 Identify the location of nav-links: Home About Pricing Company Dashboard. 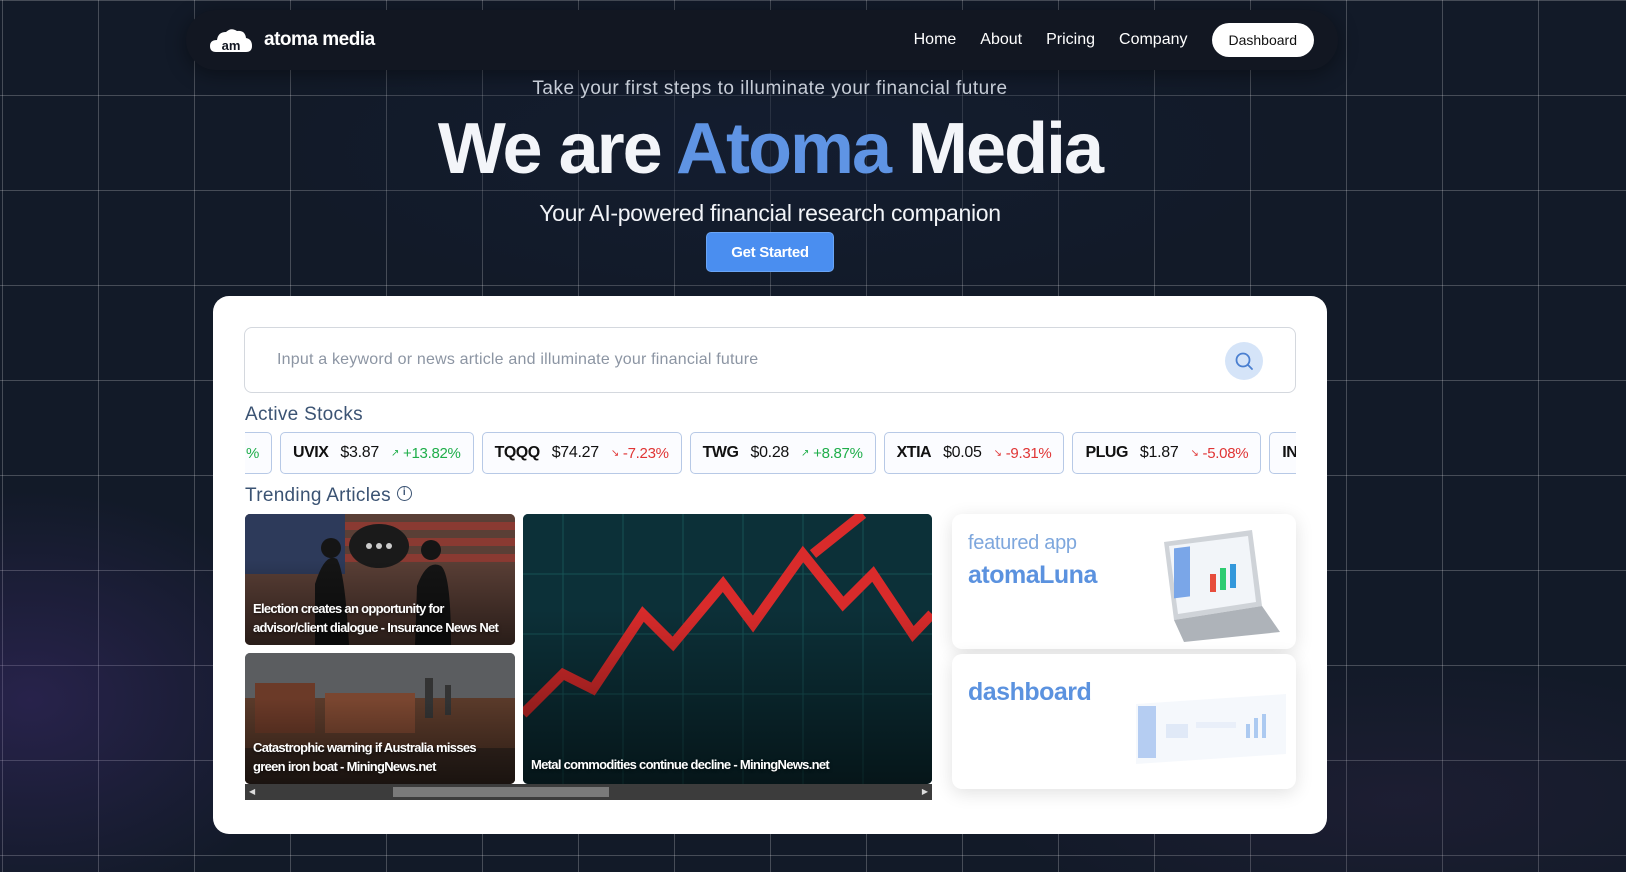
(1114, 40).